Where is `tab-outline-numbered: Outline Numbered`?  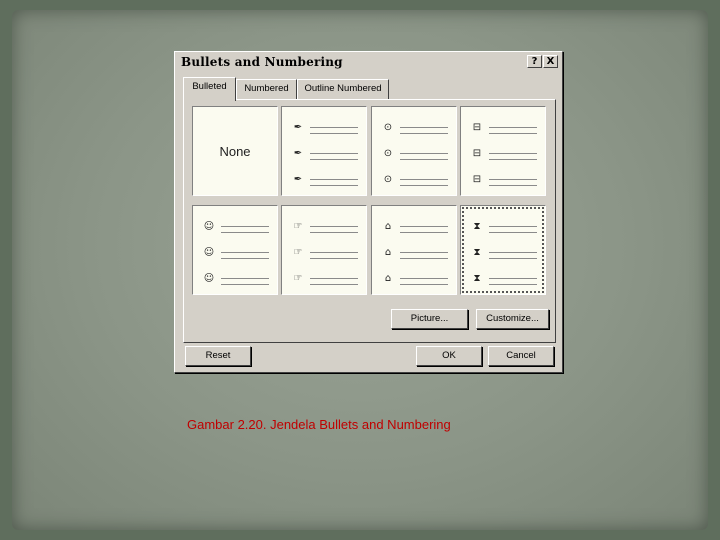 tab-outline-numbered: Outline Numbered is located at coordinates (343, 89).